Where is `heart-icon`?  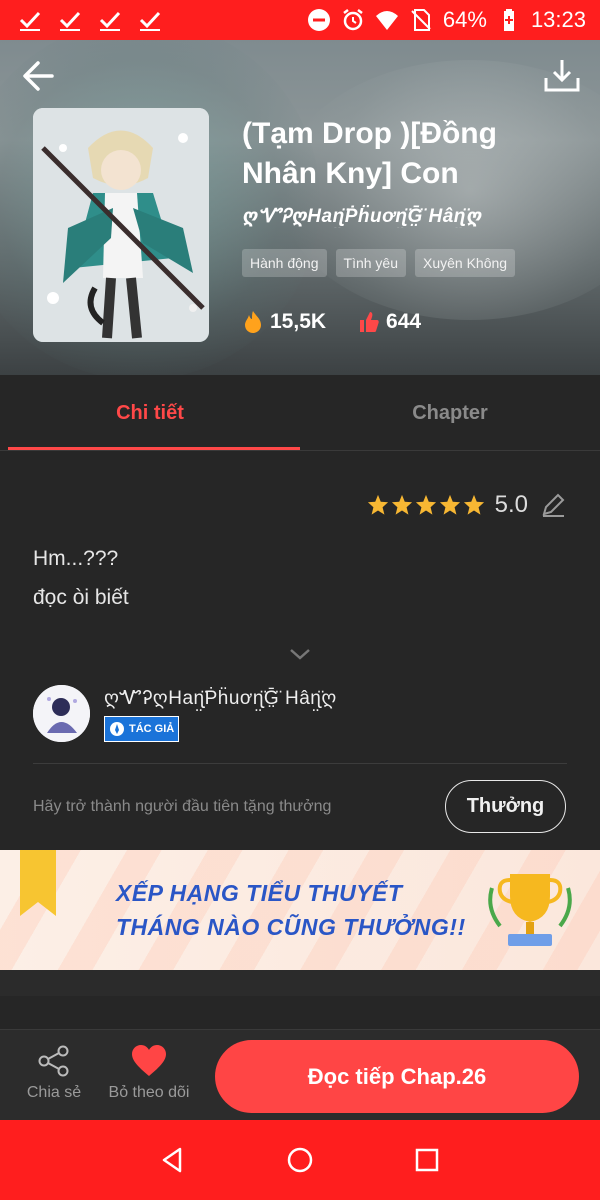 heart-icon is located at coordinates (149, 1060).